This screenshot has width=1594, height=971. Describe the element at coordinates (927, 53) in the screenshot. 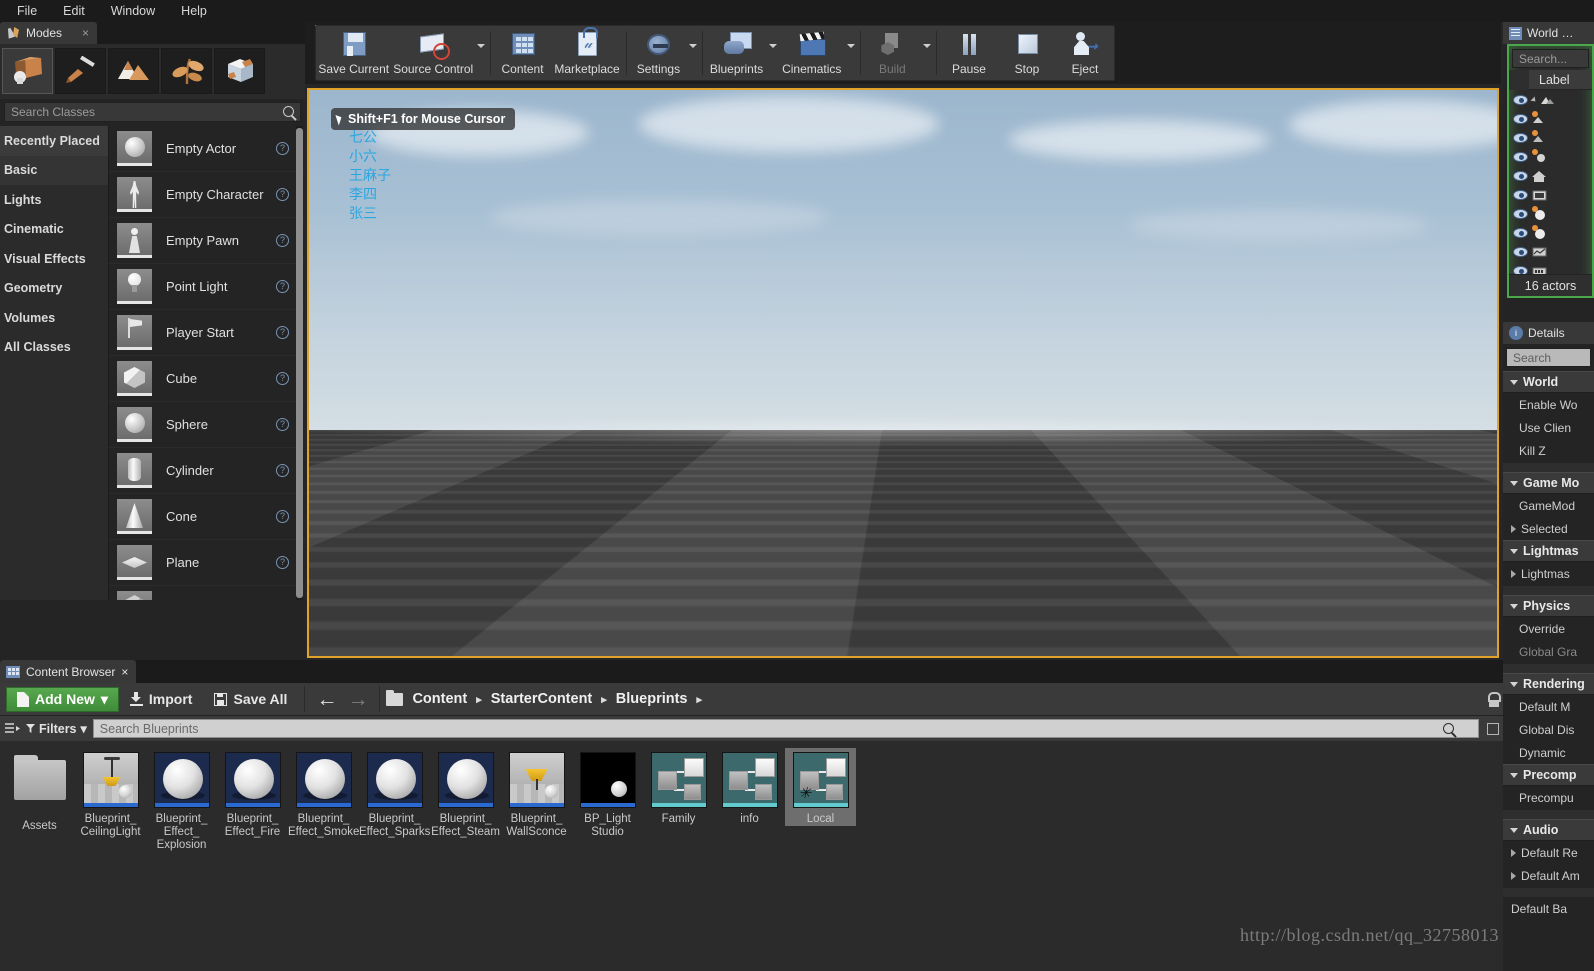

I see `build-dropdown` at that location.